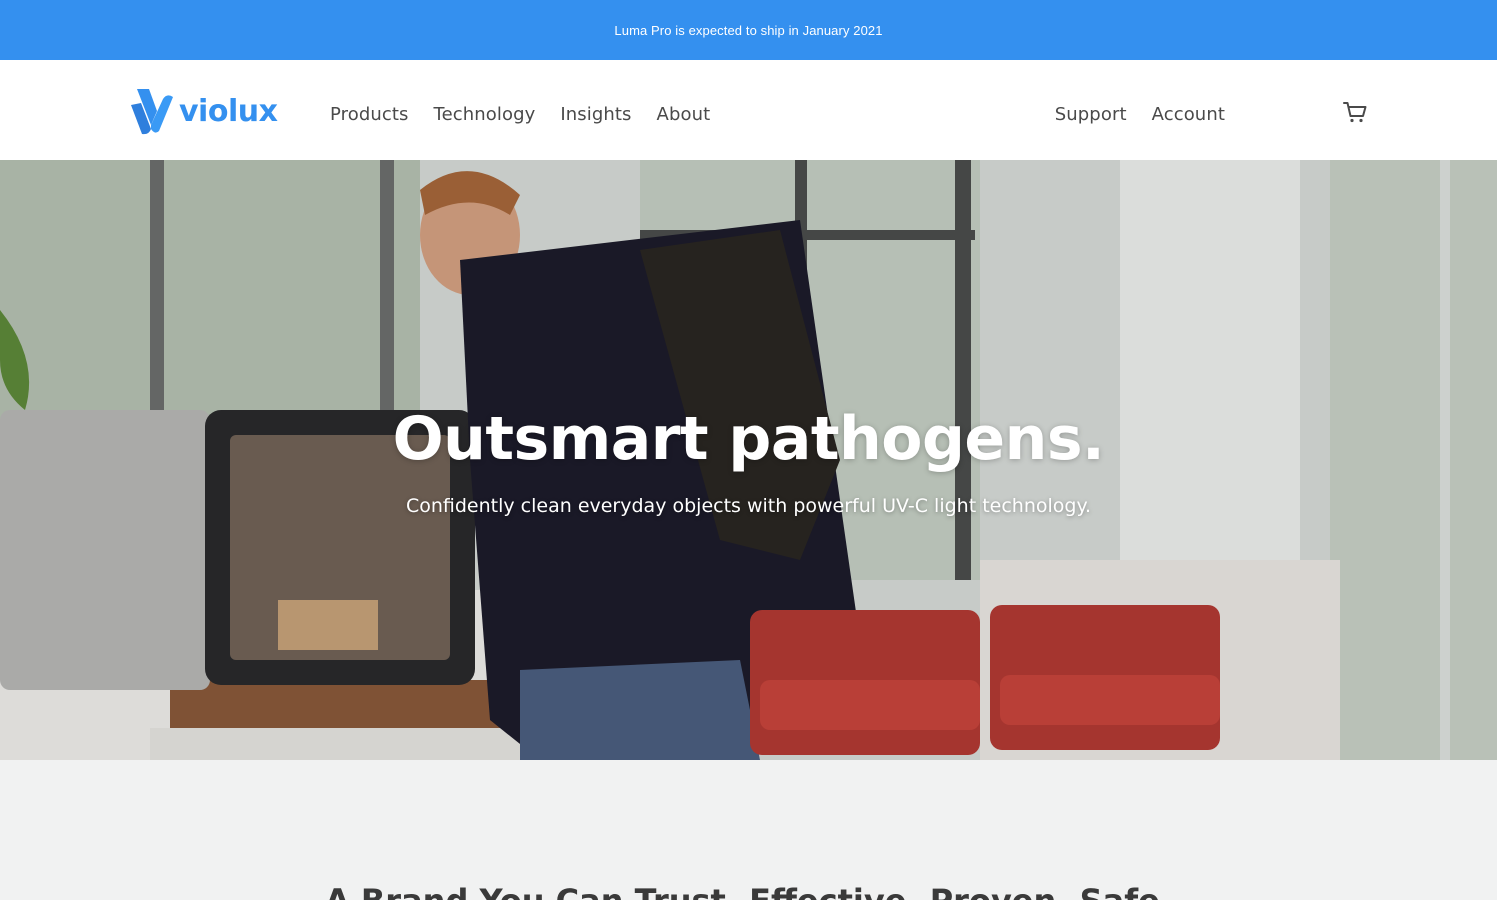  I want to click on nav-products: Products, so click(369, 114).